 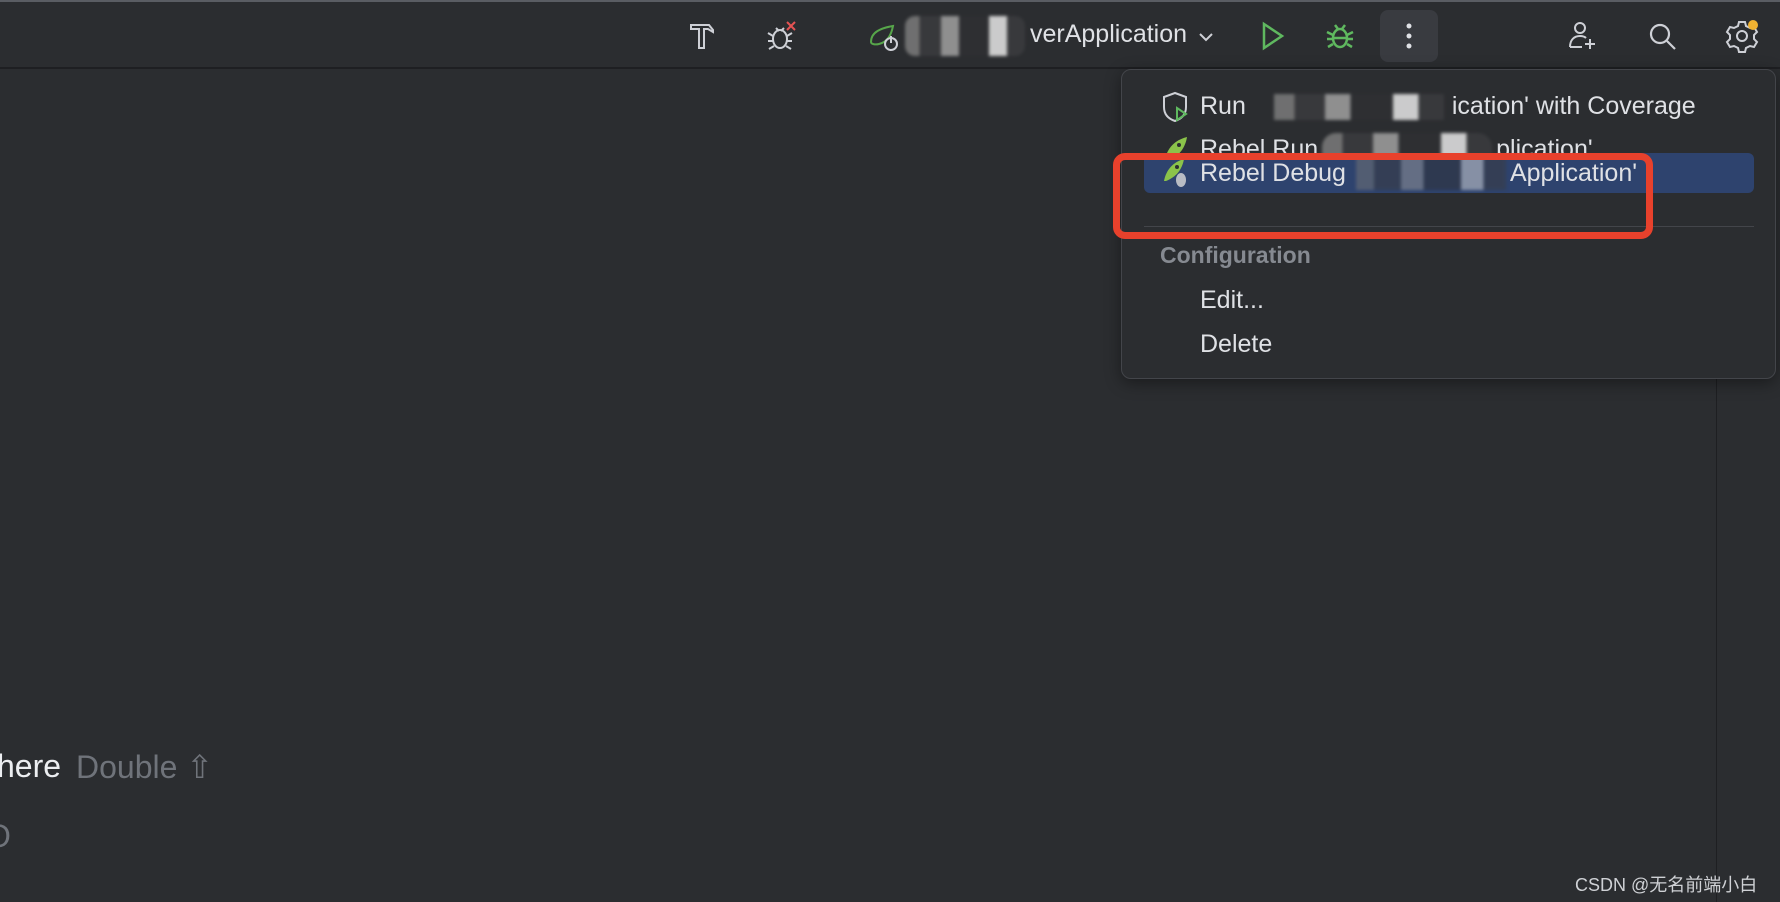 I want to click on add-user-icon, so click(x=1583, y=36).